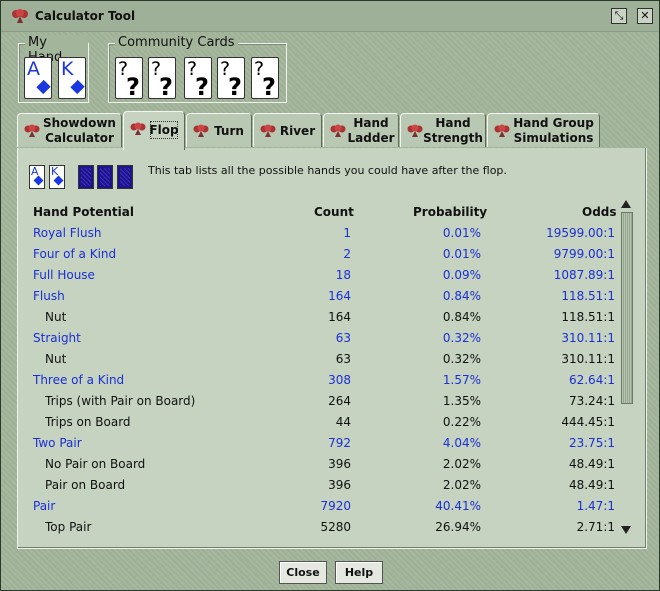 Image resolution: width=660 pixels, height=591 pixels. I want to click on tab-label: Hand Ladder, so click(371, 130).